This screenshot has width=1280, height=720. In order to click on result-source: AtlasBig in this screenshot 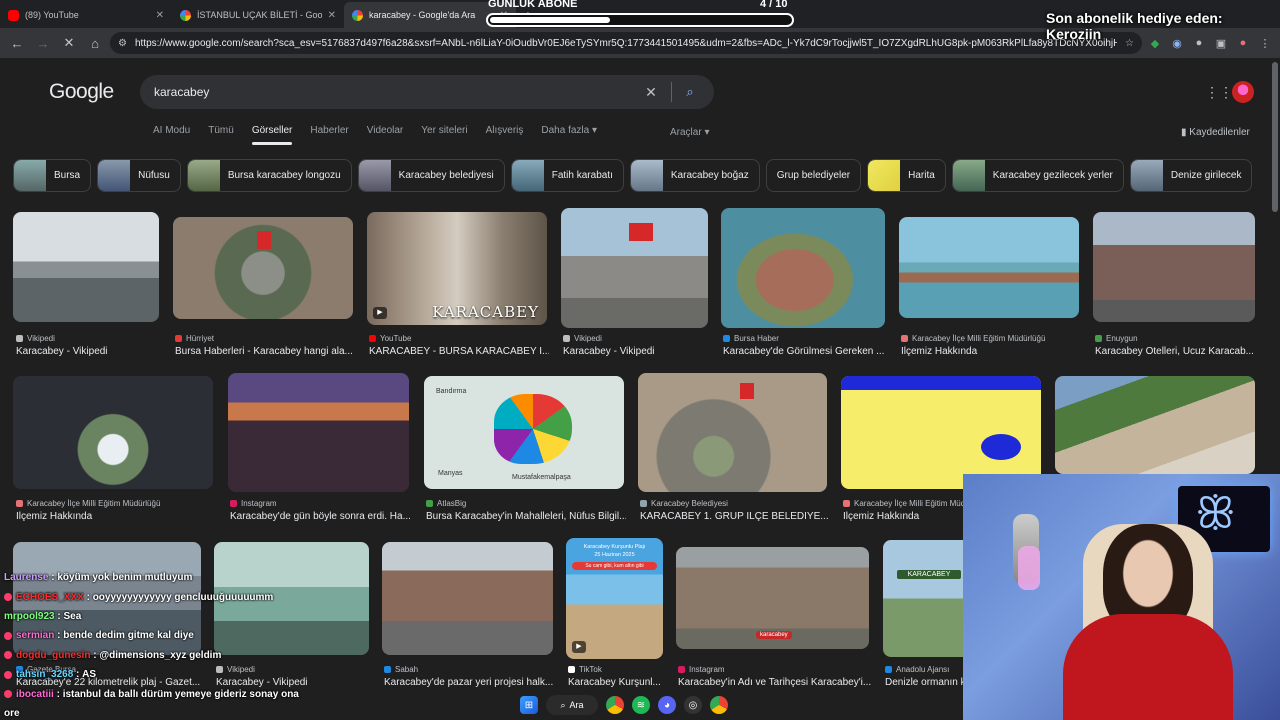, I will do `click(526, 503)`.